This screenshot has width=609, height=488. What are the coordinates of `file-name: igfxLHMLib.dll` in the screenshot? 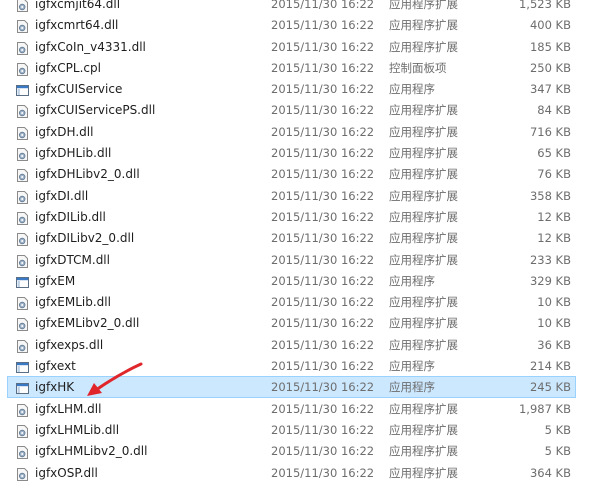 It's located at (77, 429).